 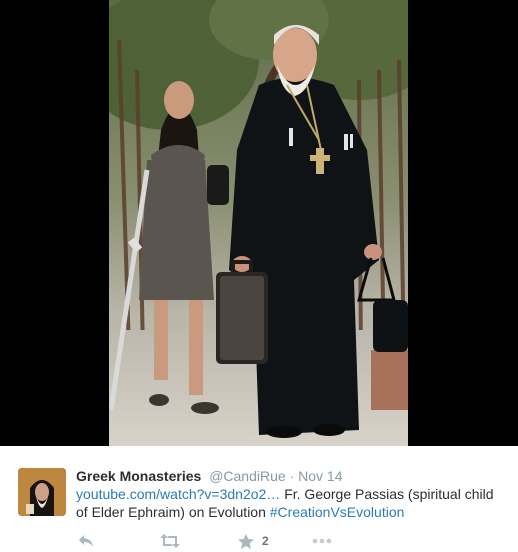 I want to click on hashtag-link: #CreationVsEvolution, so click(x=337, y=512).